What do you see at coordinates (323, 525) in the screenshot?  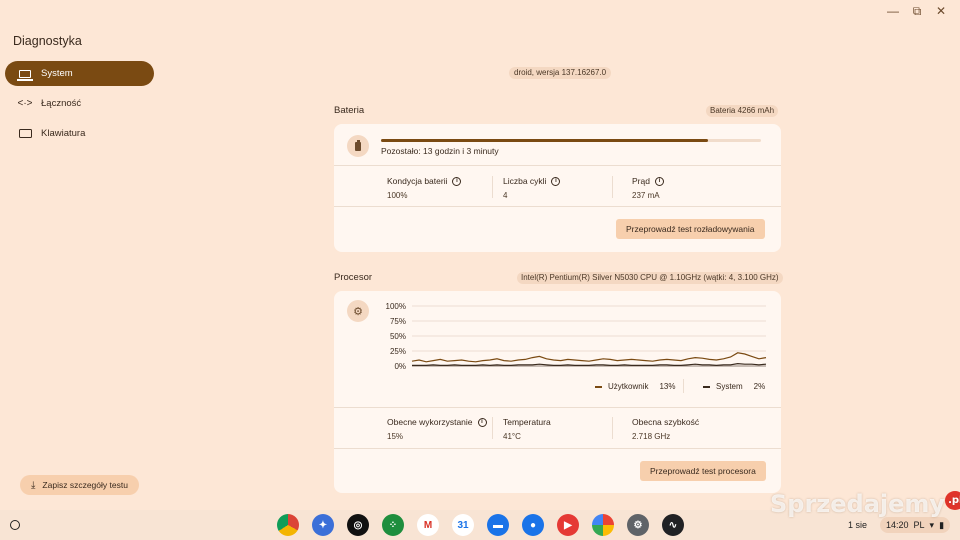 I see `assistant-icon: ✦` at bounding box center [323, 525].